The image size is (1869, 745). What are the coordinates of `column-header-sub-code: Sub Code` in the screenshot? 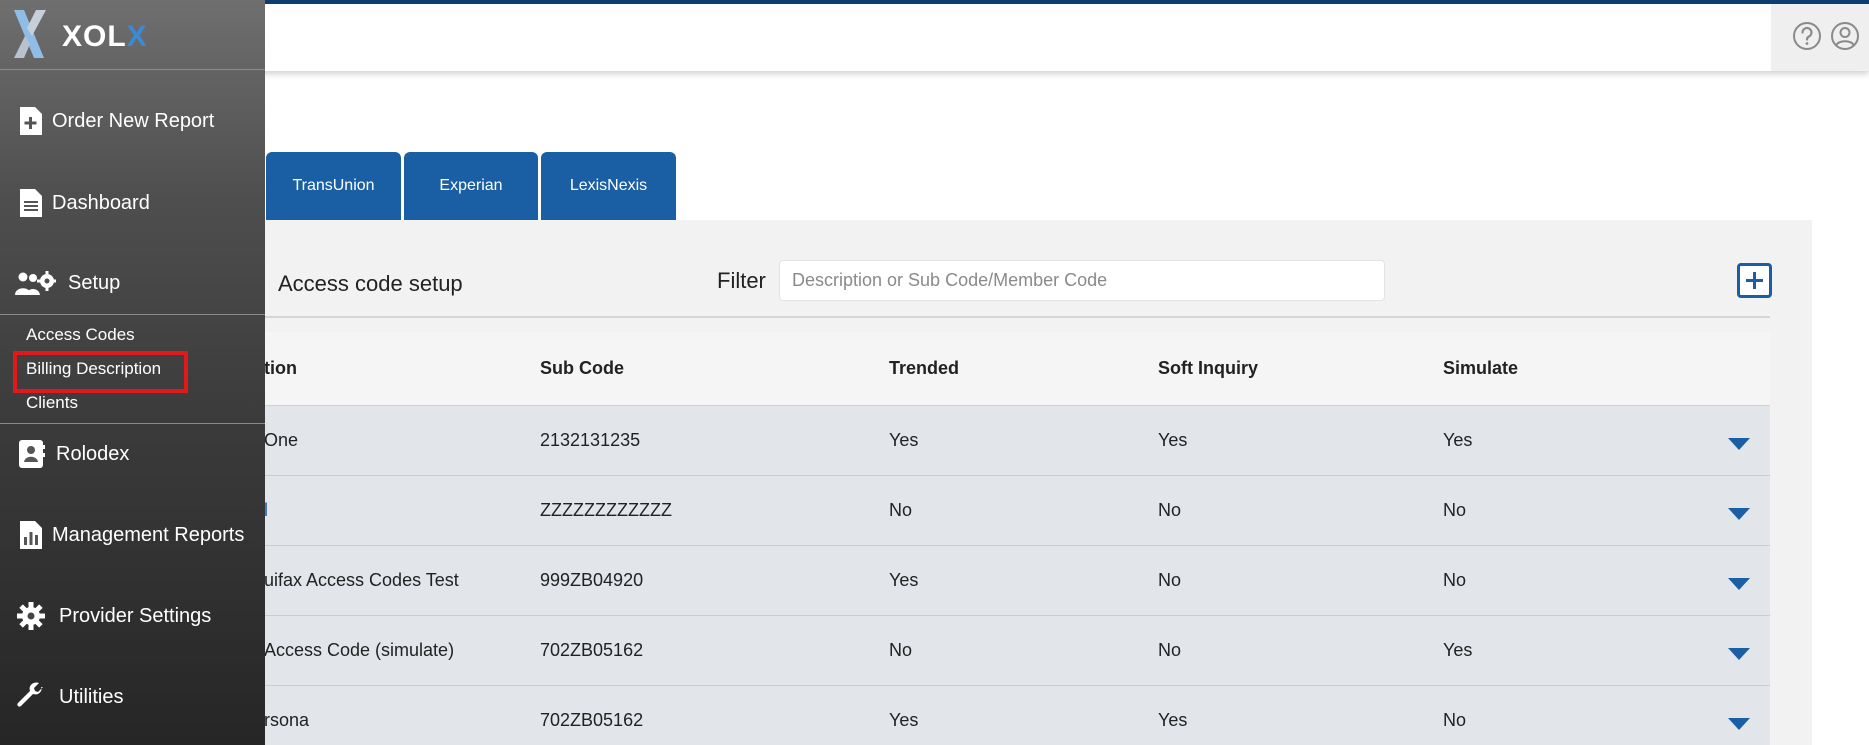 It's located at (582, 368).